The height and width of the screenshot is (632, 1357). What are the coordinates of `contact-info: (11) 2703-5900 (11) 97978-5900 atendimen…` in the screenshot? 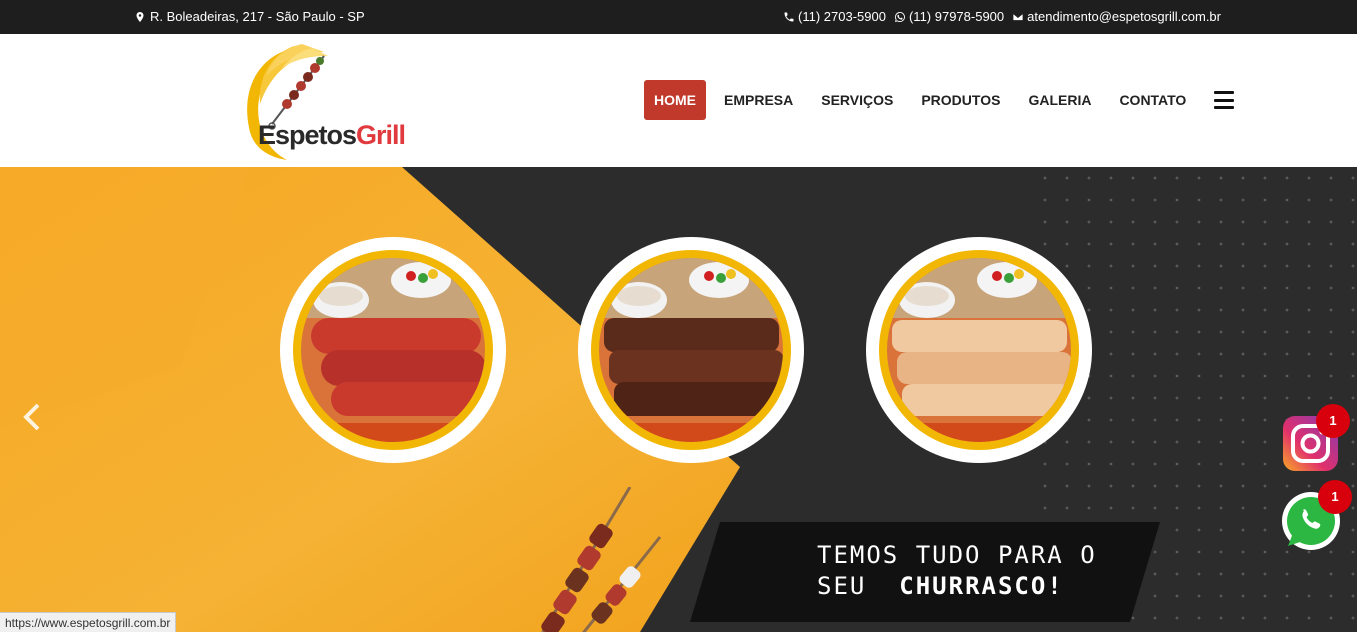 It's located at (1002, 16).